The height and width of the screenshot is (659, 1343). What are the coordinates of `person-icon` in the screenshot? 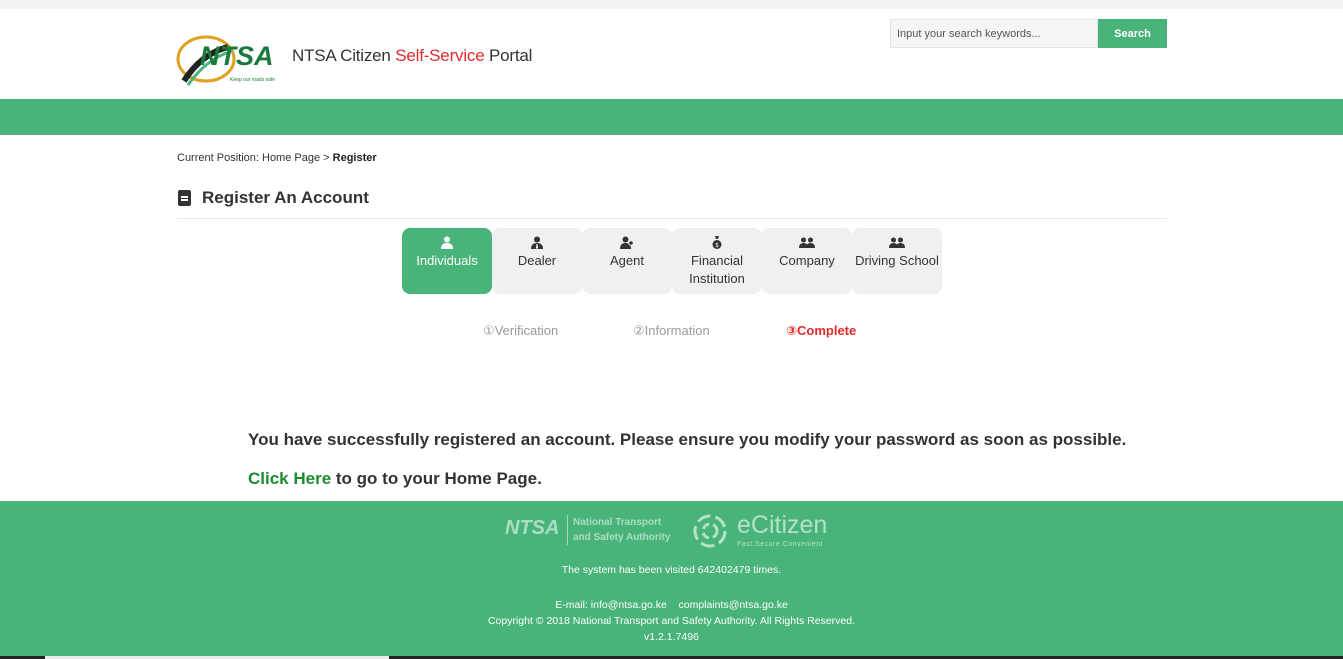 It's located at (447, 244).